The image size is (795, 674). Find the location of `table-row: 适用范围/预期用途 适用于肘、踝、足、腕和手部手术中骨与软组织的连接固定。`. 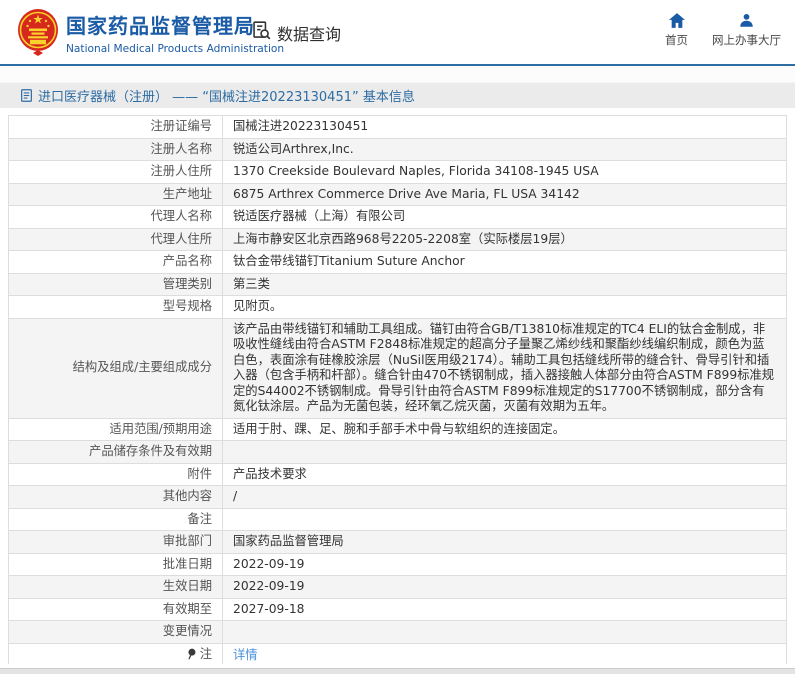

table-row: 适用范围/预期用途 适用于肘、踝、足、腕和手部手术中骨与软组织的连接固定。 is located at coordinates (397, 429).